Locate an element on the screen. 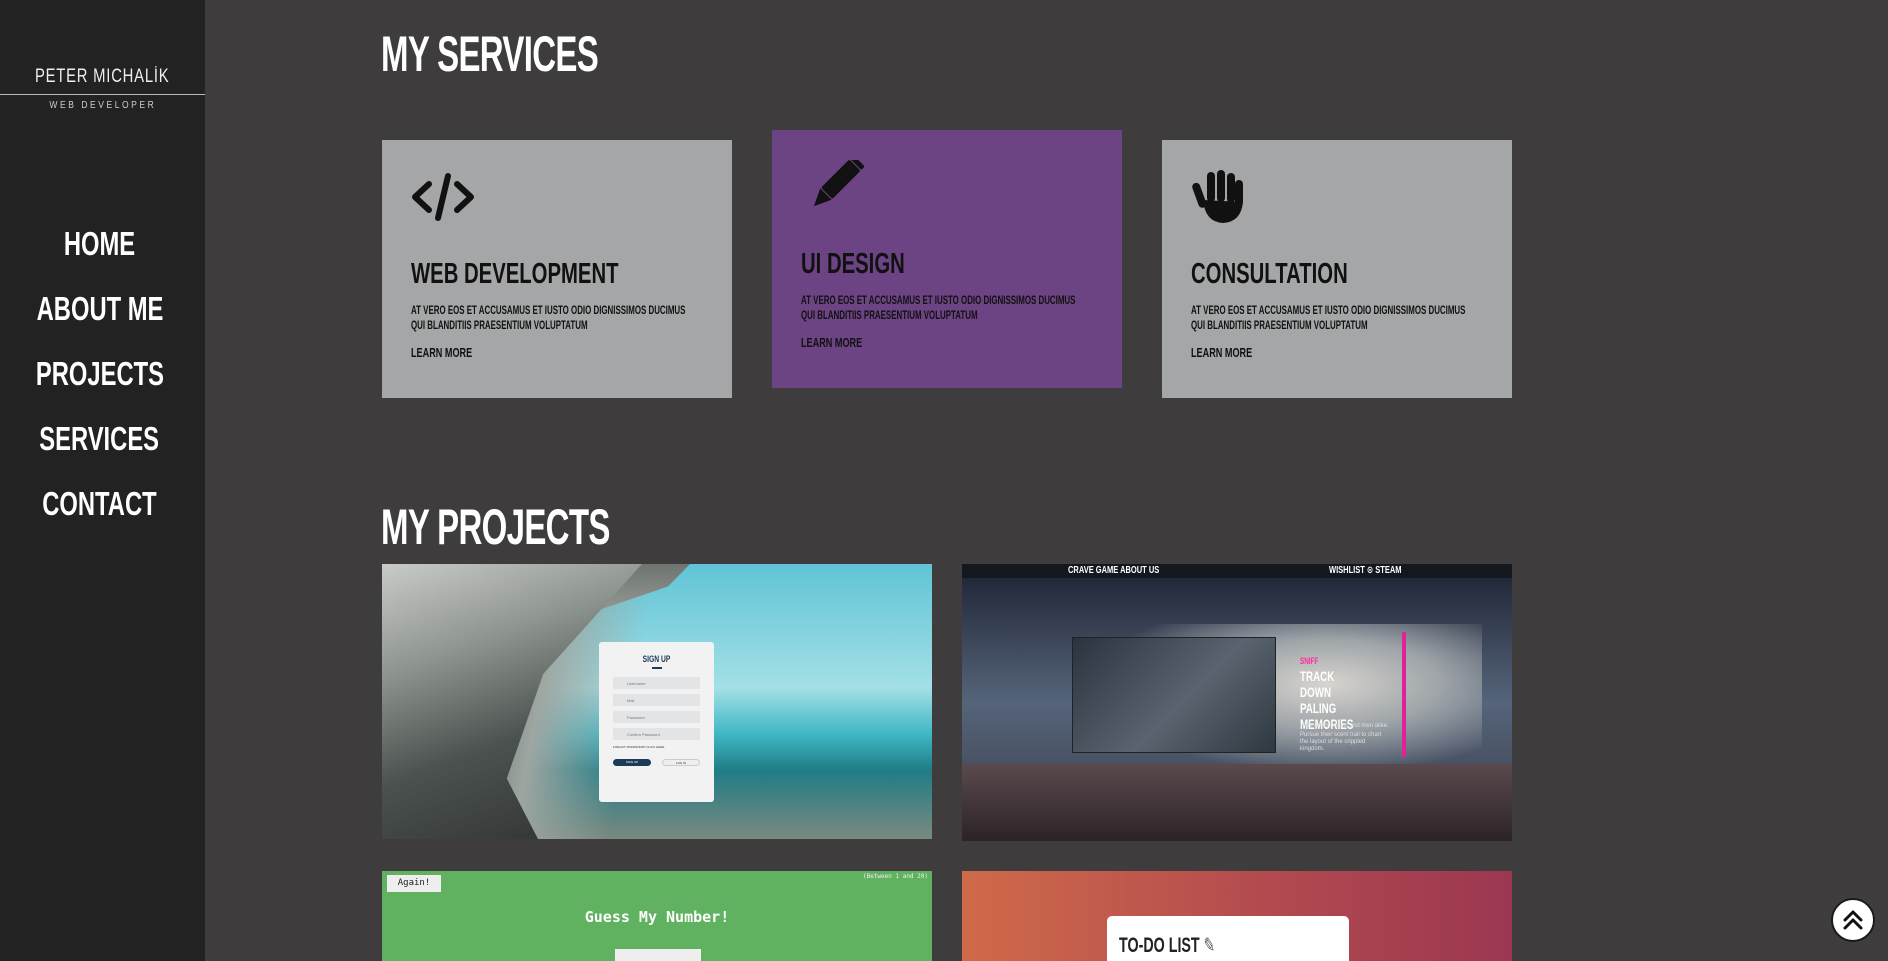 This screenshot has width=1888, height=961. todo-card: TO-DO LIST ✎ is located at coordinates (1228, 938).